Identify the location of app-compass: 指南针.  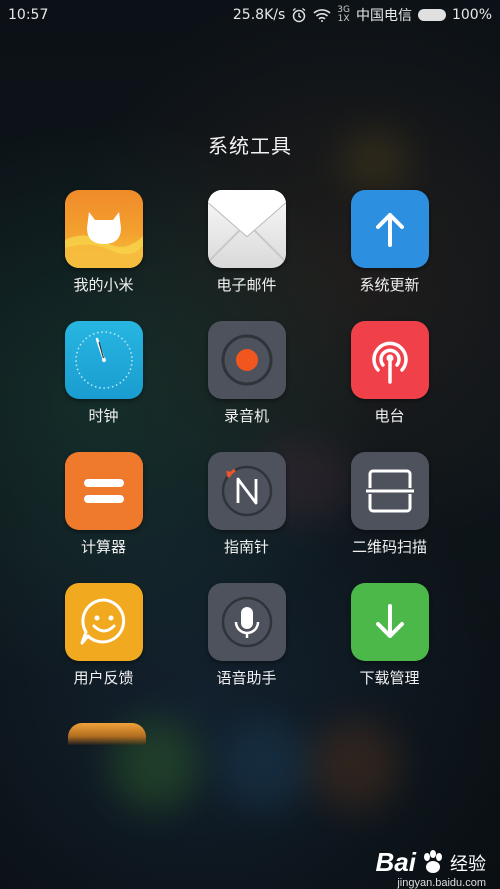
(246, 504).